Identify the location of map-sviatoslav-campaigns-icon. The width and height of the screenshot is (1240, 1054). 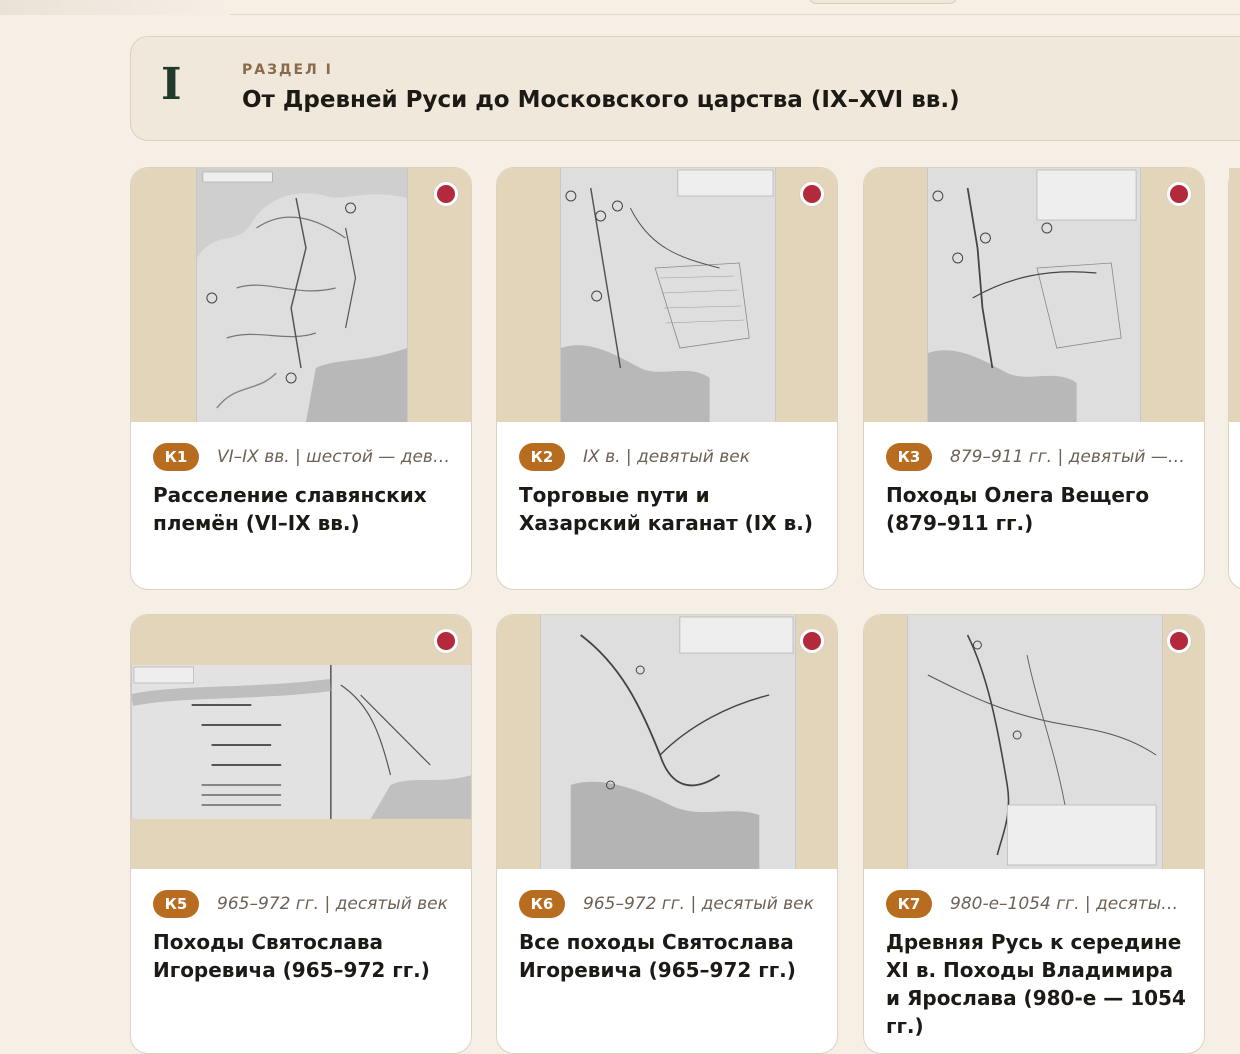
(668, 742).